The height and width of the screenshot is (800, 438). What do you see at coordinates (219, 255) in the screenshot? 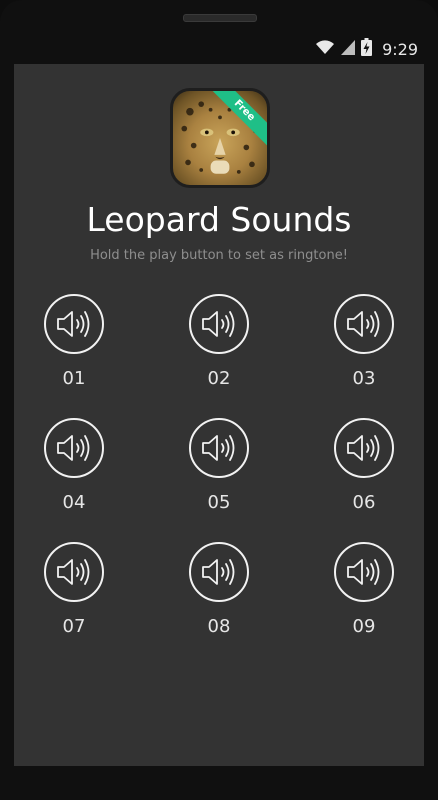
I see `instruction-text: Hold the play button to set as ringtone!` at bounding box center [219, 255].